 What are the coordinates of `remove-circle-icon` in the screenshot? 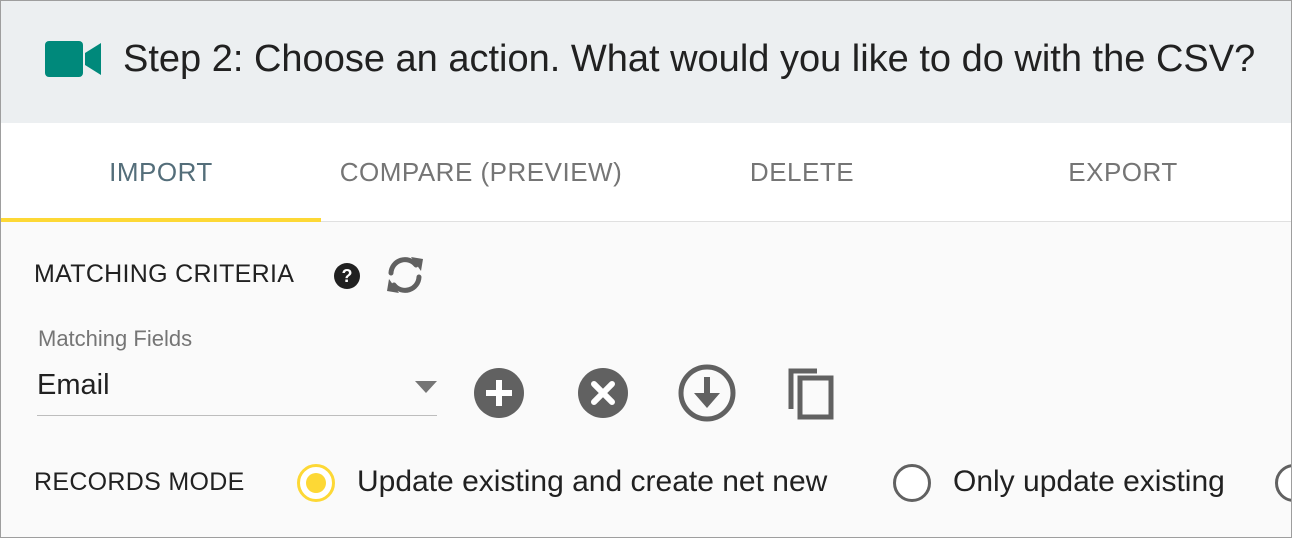 It's located at (603, 393).